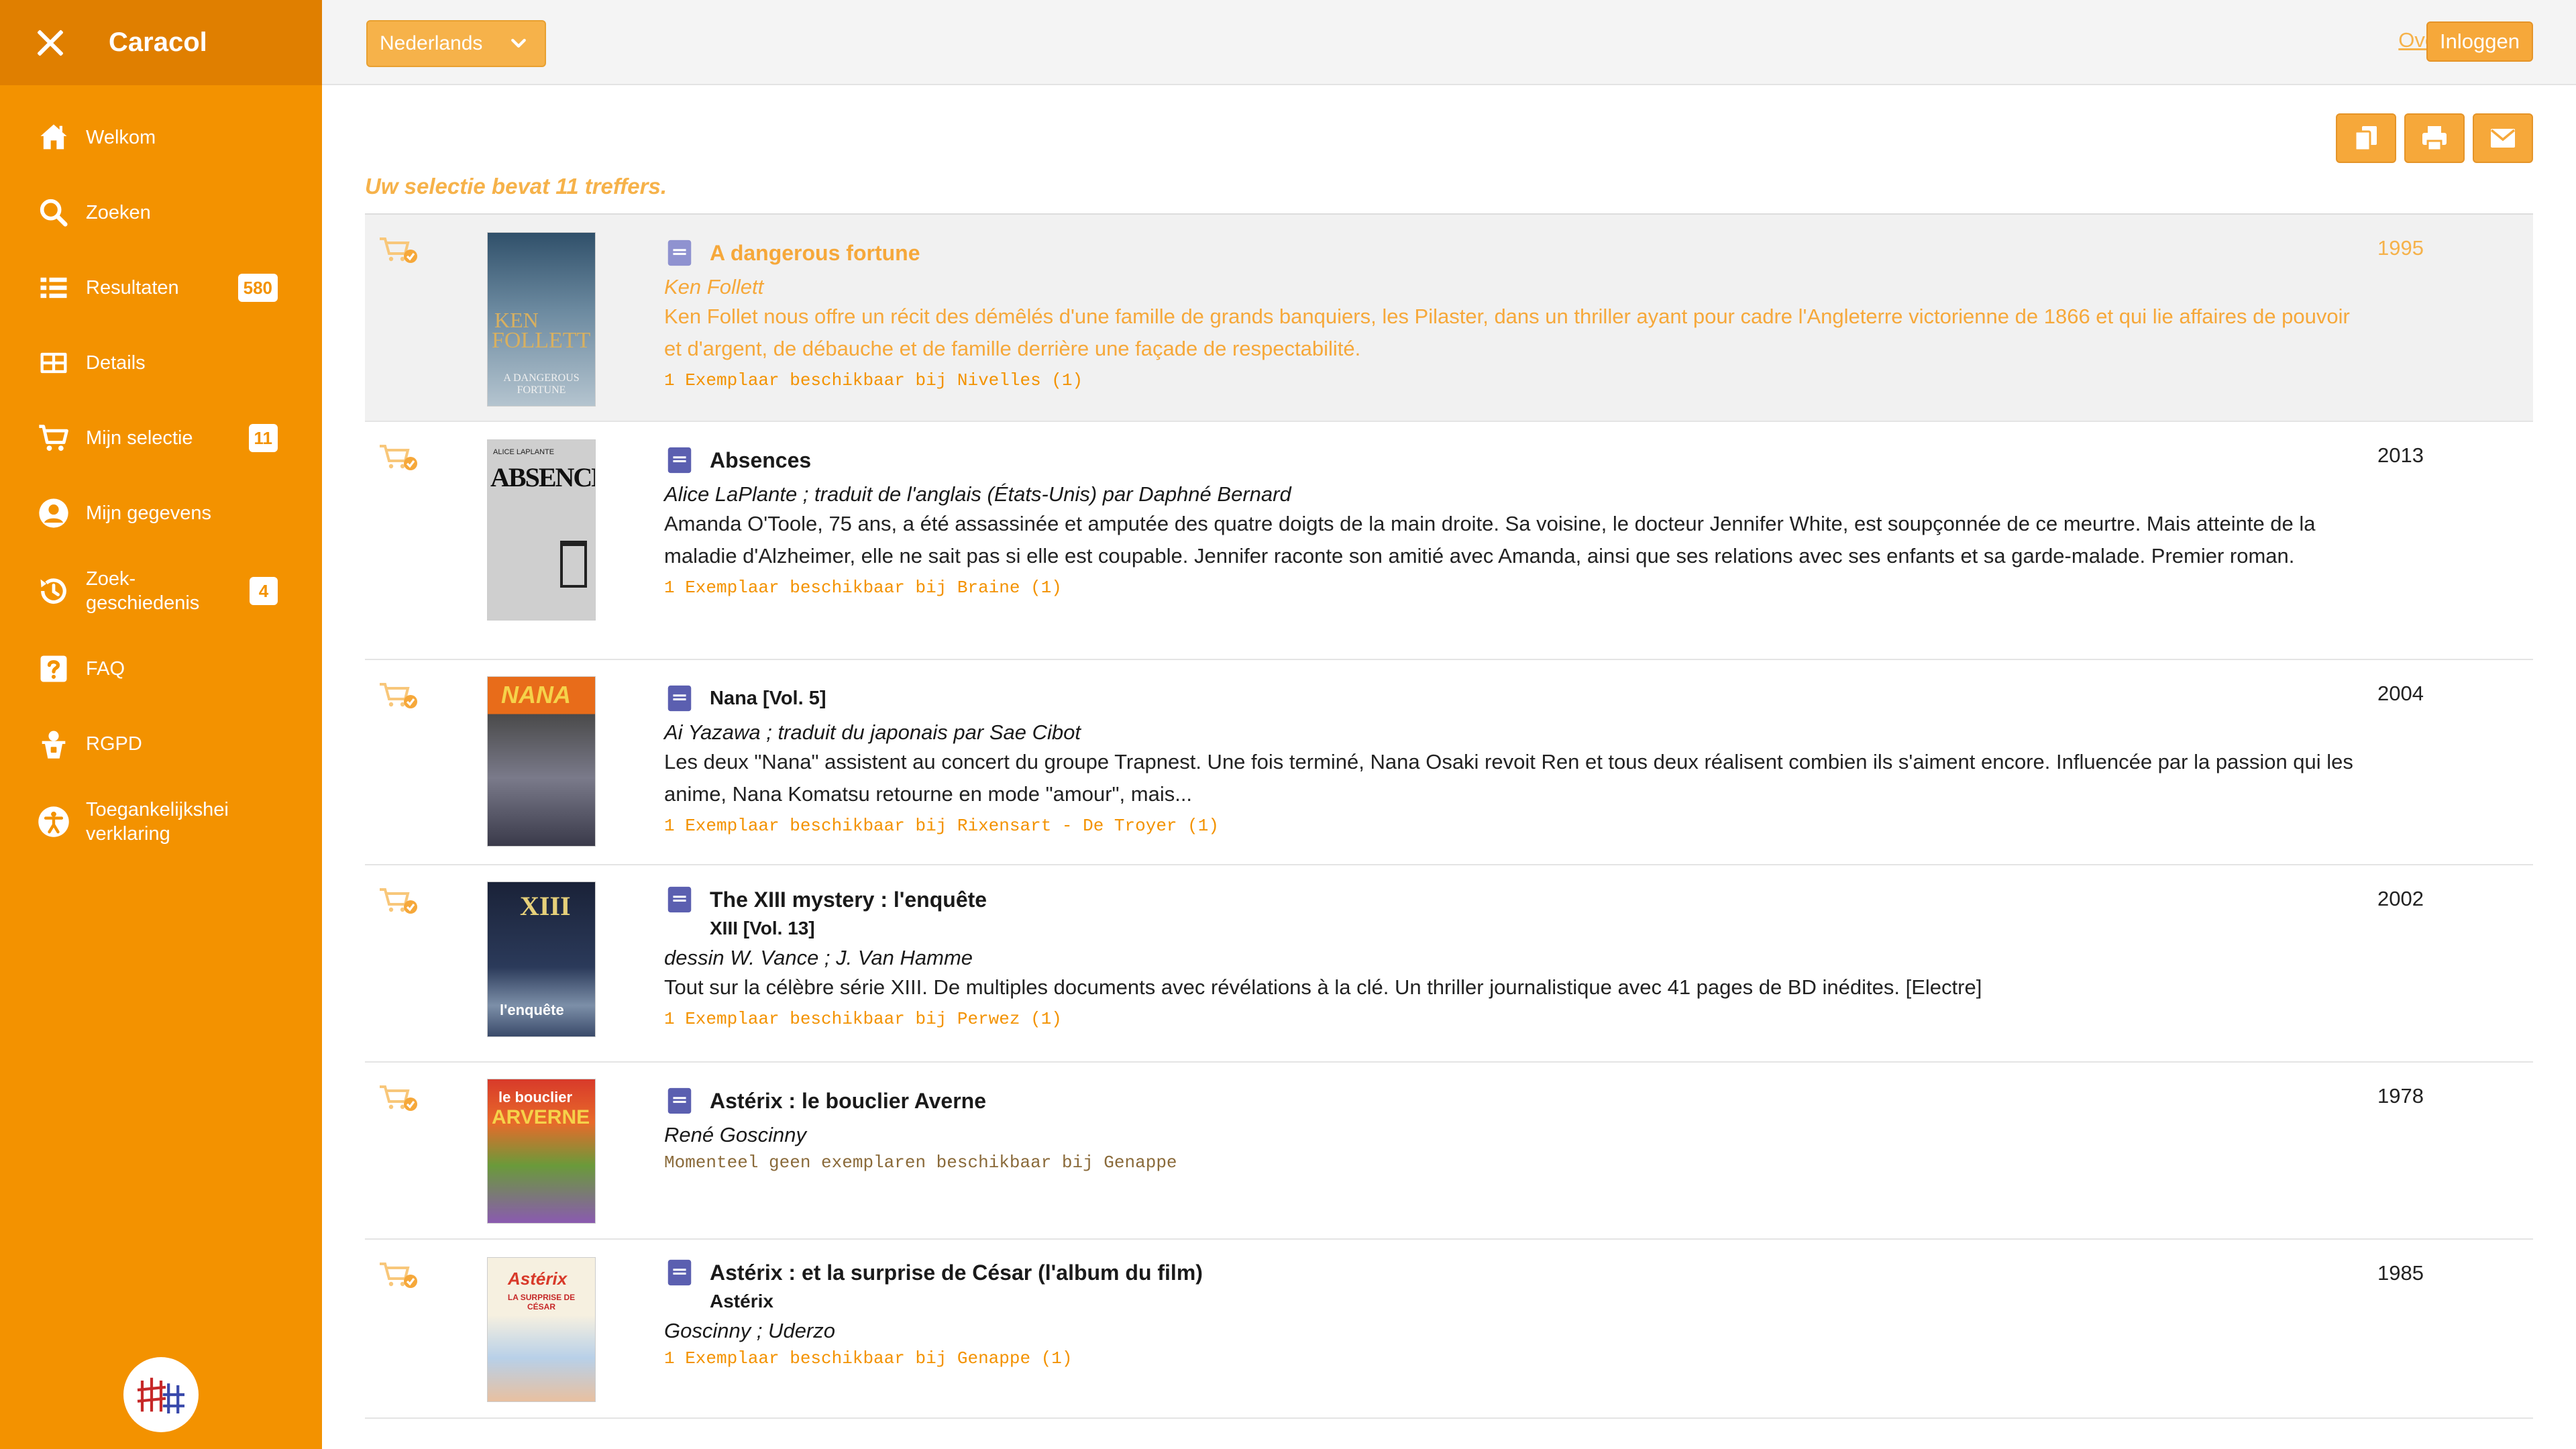  What do you see at coordinates (545, 906) in the screenshot?
I see `cover-text: XIII` at bounding box center [545, 906].